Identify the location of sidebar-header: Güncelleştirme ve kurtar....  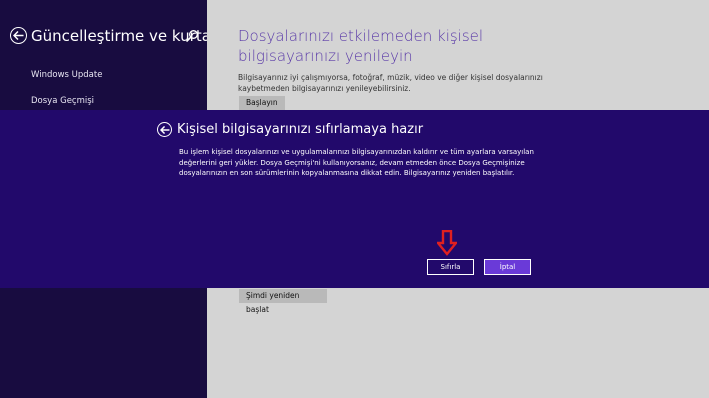
(120, 37).